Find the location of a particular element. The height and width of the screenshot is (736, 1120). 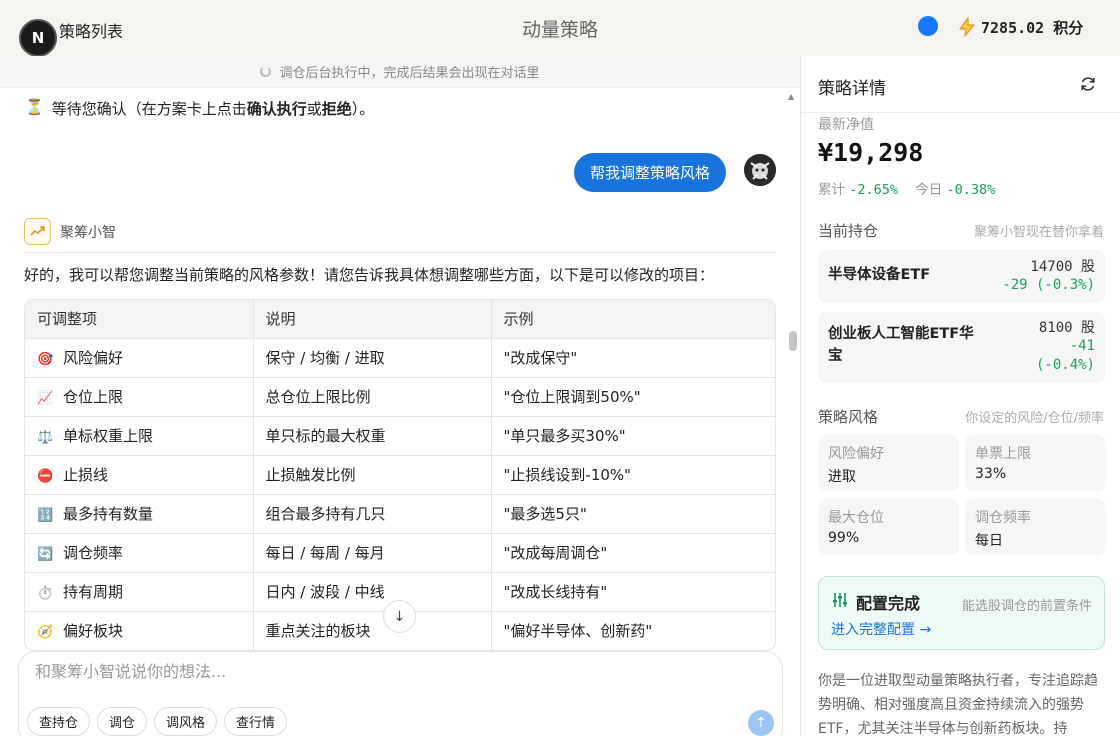

holding-name: 半导体设备ETF is located at coordinates (879, 275).